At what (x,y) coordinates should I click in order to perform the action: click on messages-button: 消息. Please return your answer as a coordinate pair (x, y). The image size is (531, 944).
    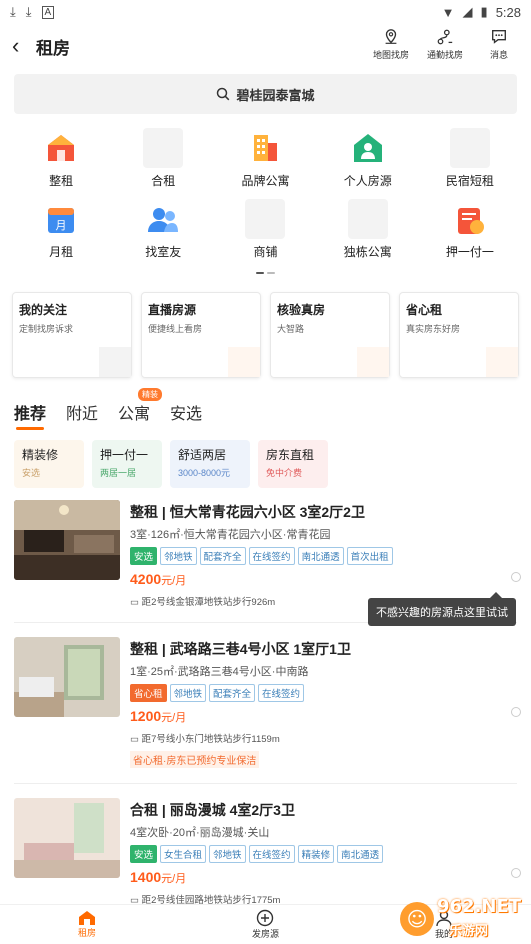
    Looking at the image, I should click on (499, 44).